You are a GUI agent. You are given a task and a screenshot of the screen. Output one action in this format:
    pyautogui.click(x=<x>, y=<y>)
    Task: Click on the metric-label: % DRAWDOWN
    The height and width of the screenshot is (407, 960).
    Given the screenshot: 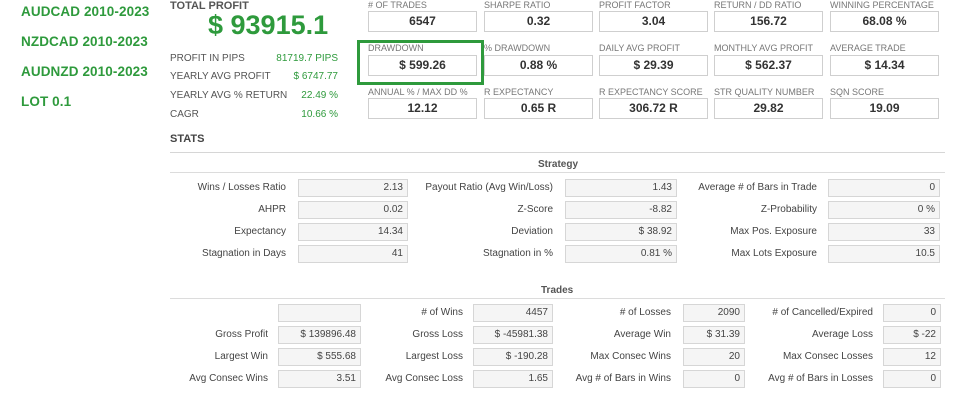 What is the action you would take?
    pyautogui.click(x=517, y=48)
    